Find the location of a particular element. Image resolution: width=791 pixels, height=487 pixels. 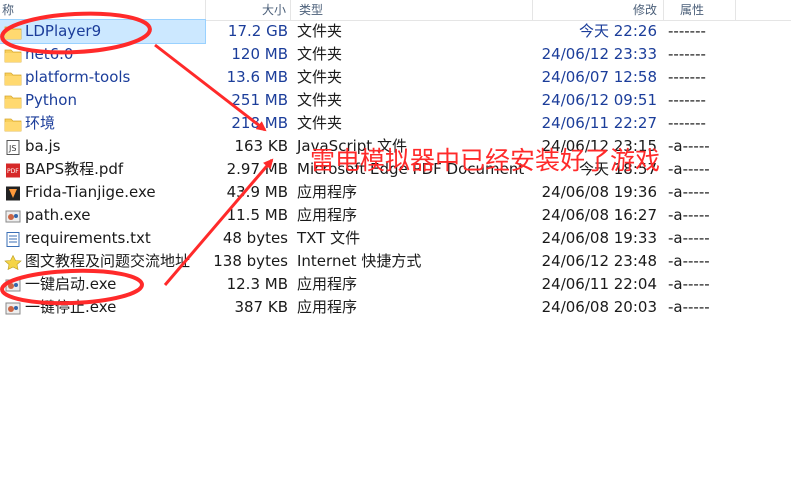

file-name-cell: 一键启动.exe is located at coordinates (102, 284).